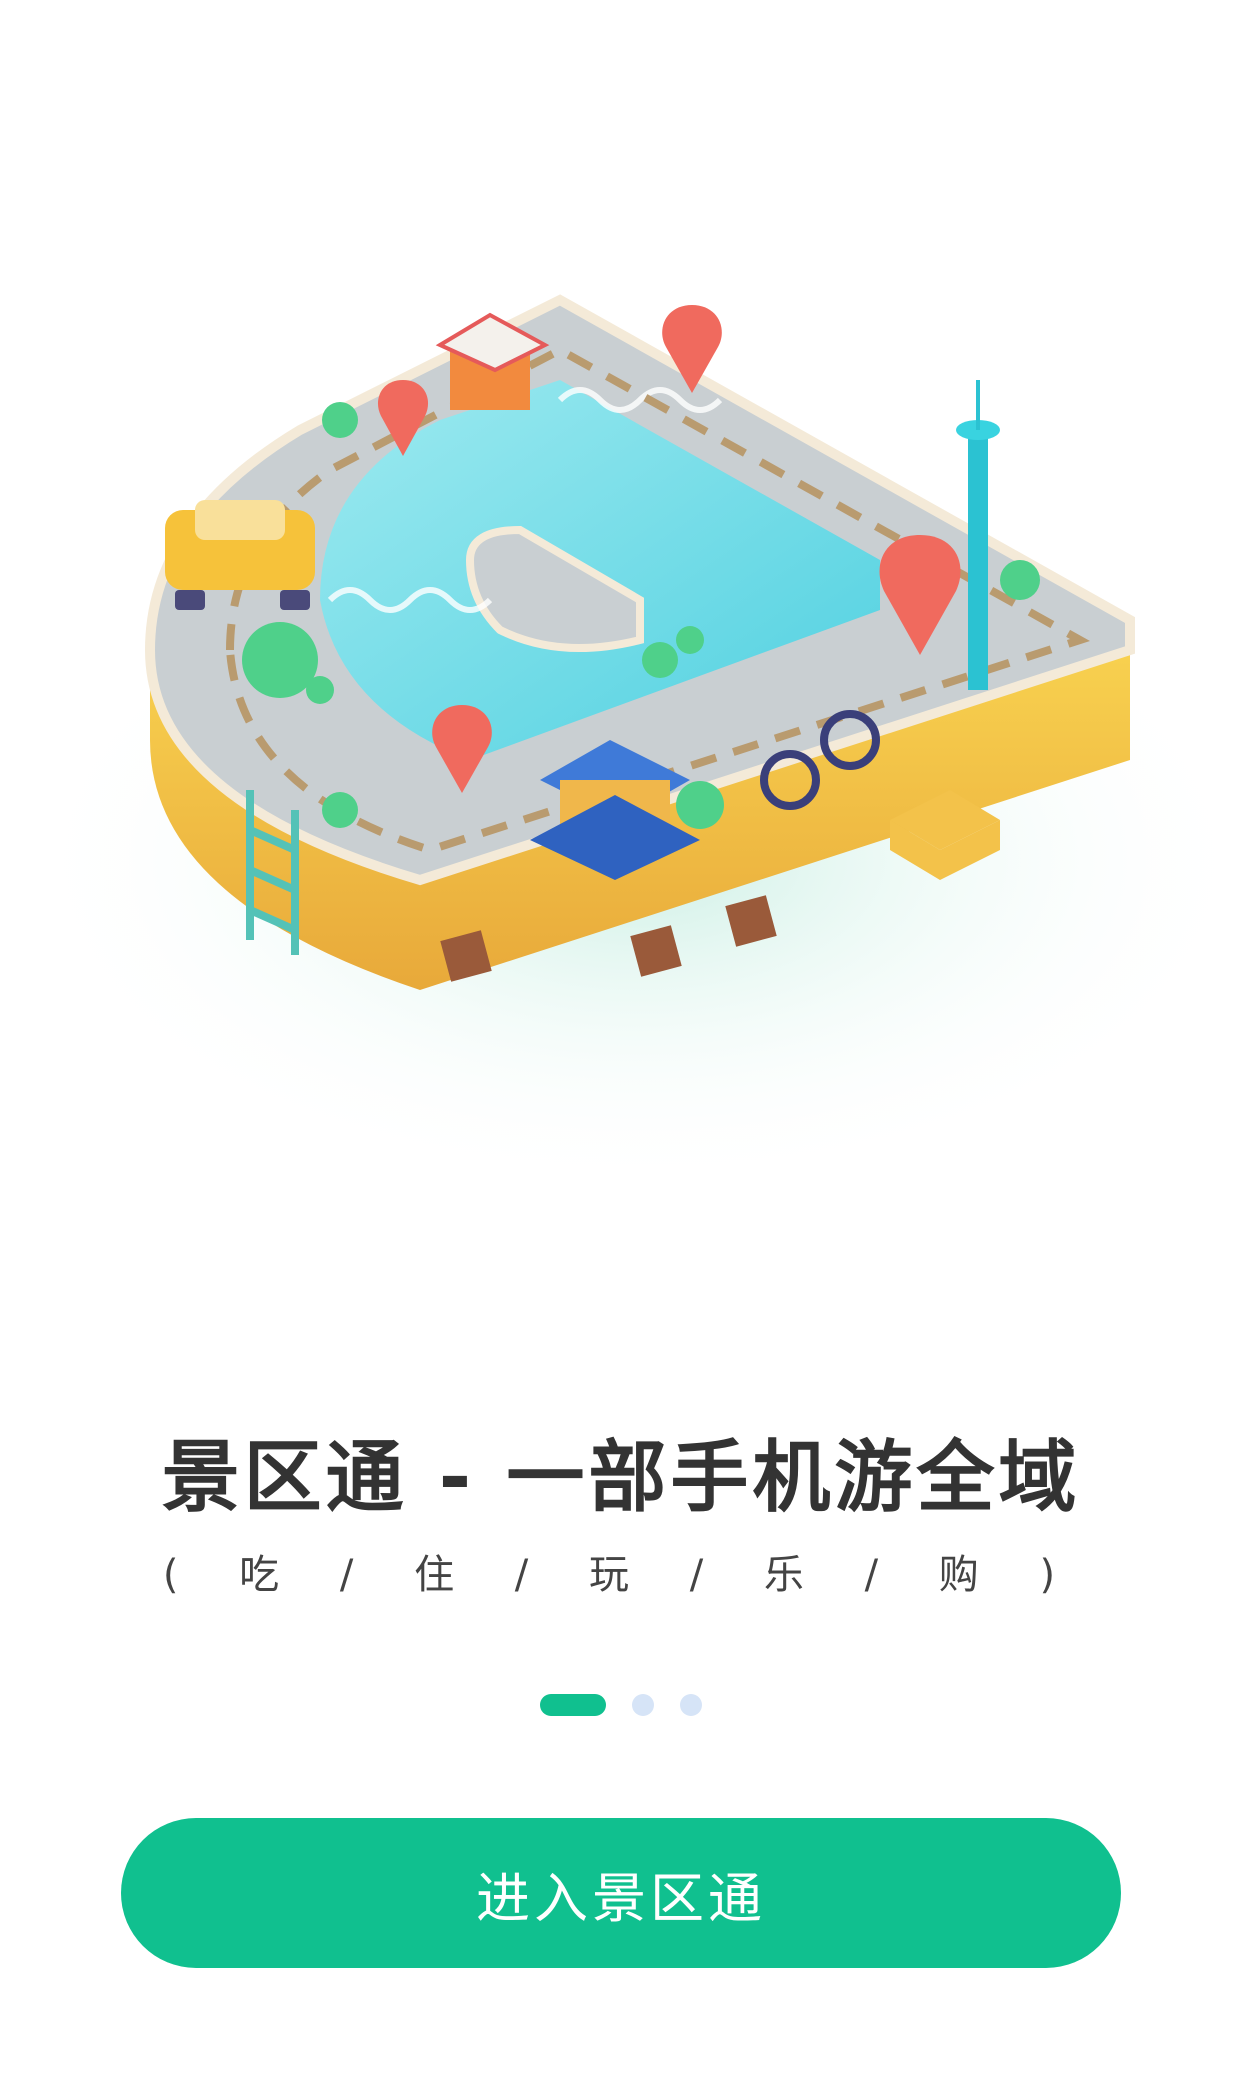 Image resolution: width=1242 pixels, height=2088 pixels. What do you see at coordinates (573, 1705) in the screenshot?
I see `page-indicator-dot-active` at bounding box center [573, 1705].